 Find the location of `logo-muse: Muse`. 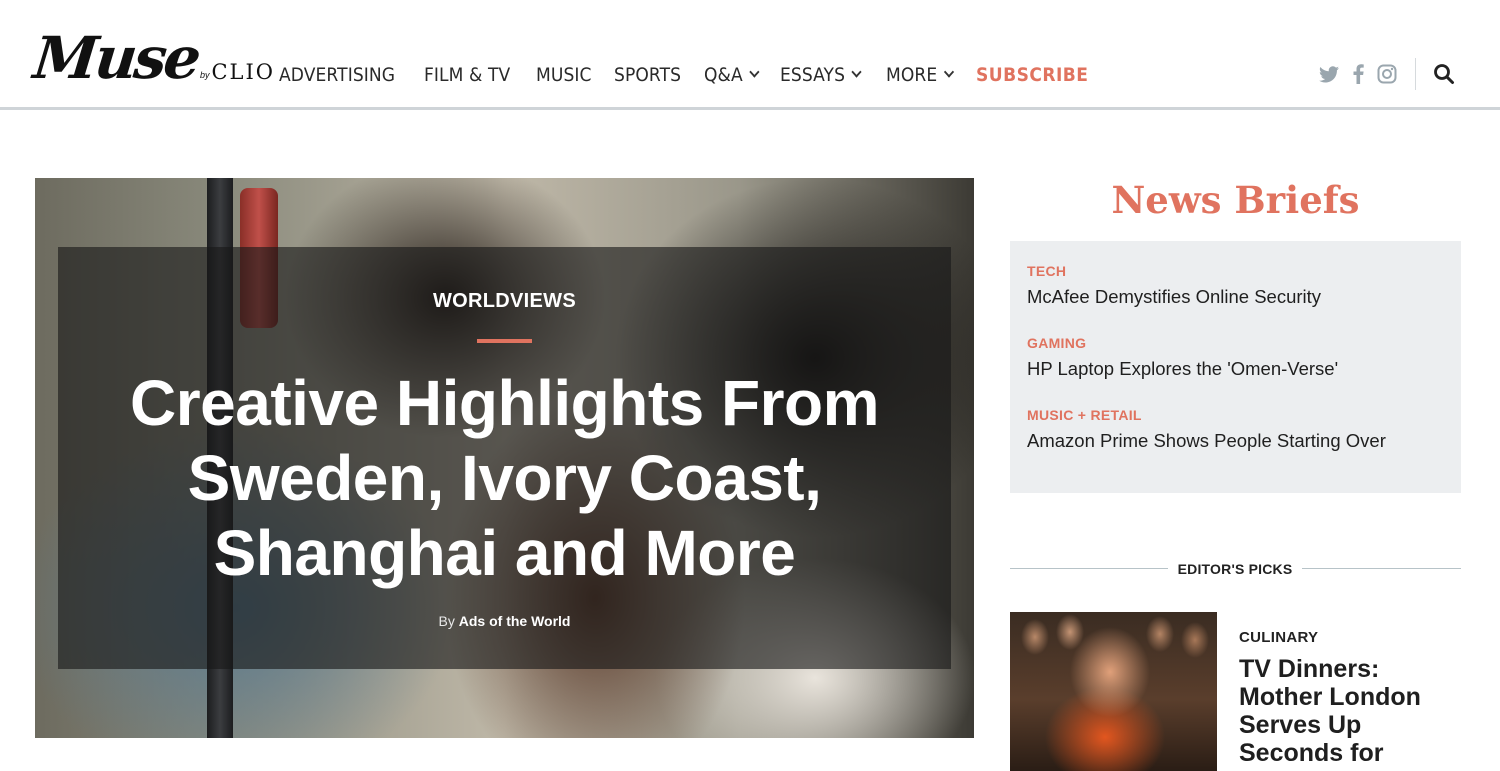

logo-muse: Muse is located at coordinates (116, 58).